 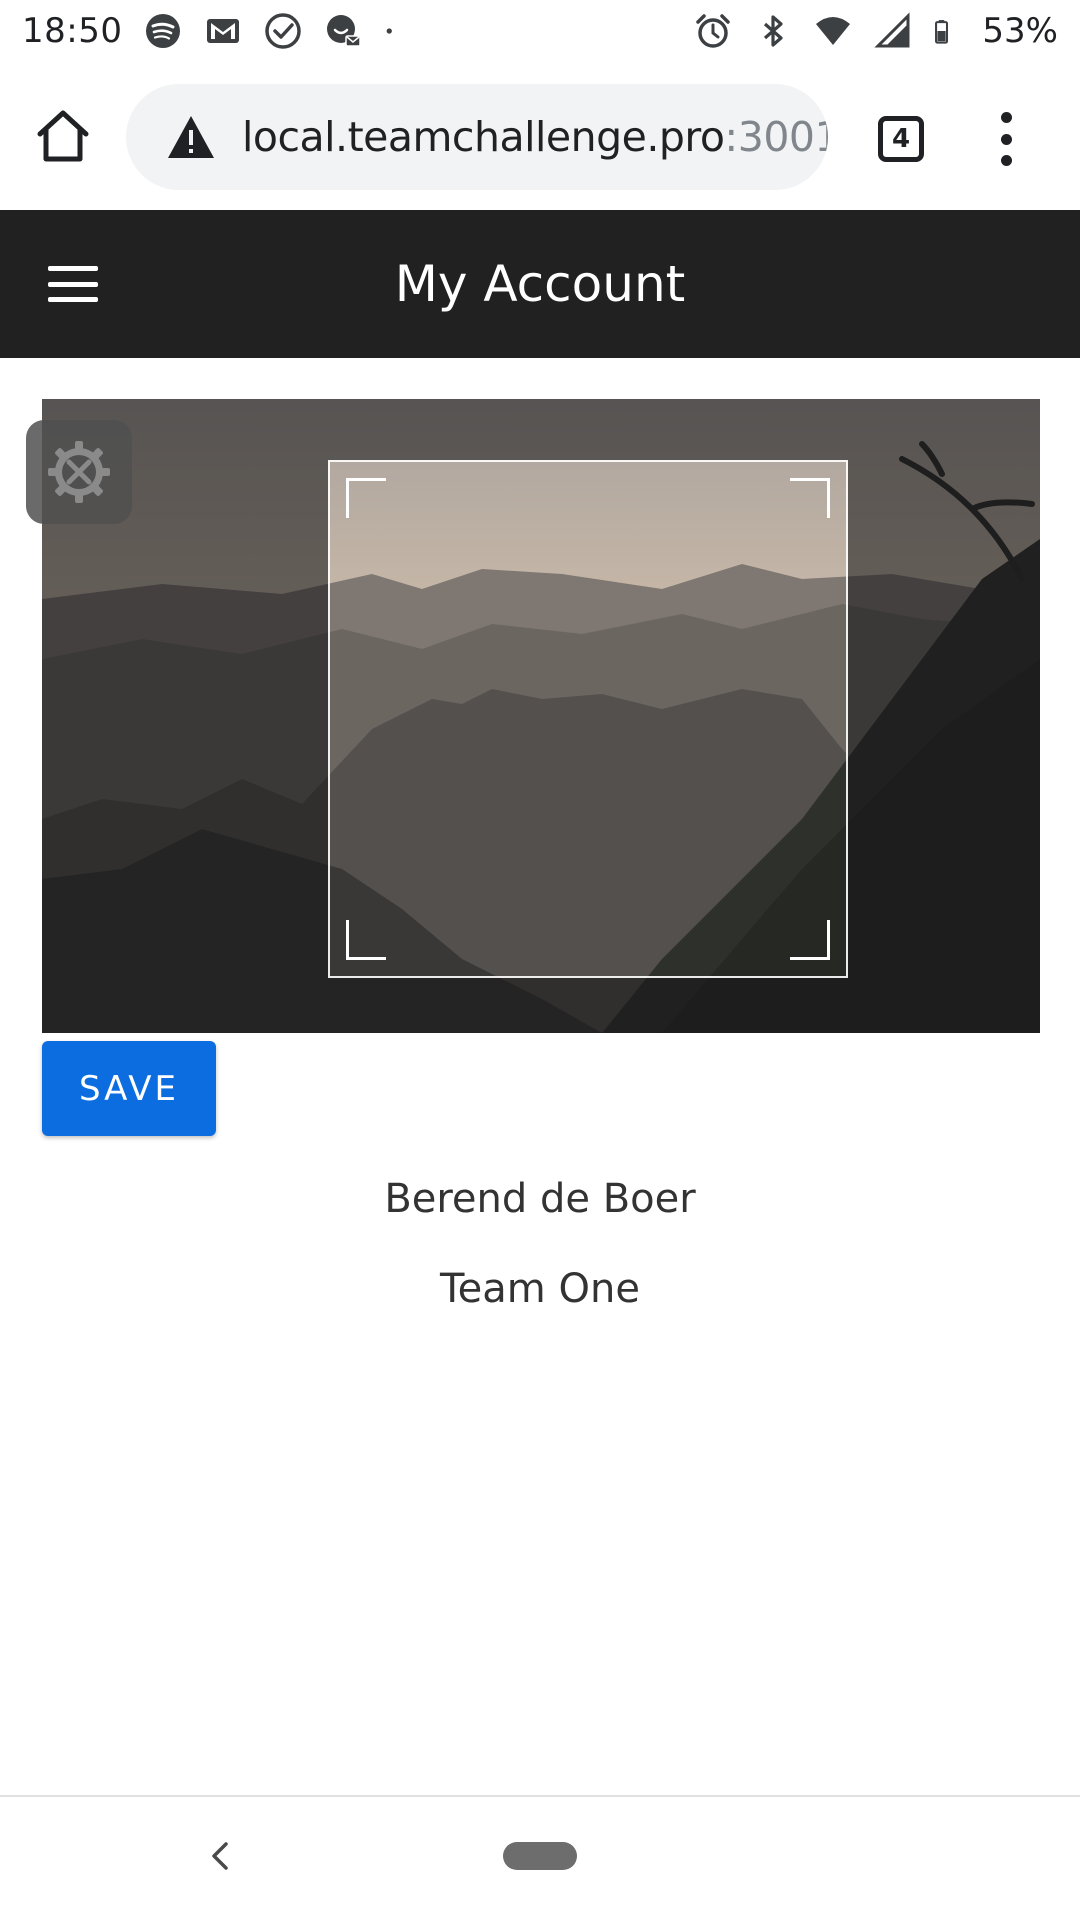 What do you see at coordinates (1020, 31) in the screenshot?
I see `battery-percentage: 53%` at bounding box center [1020, 31].